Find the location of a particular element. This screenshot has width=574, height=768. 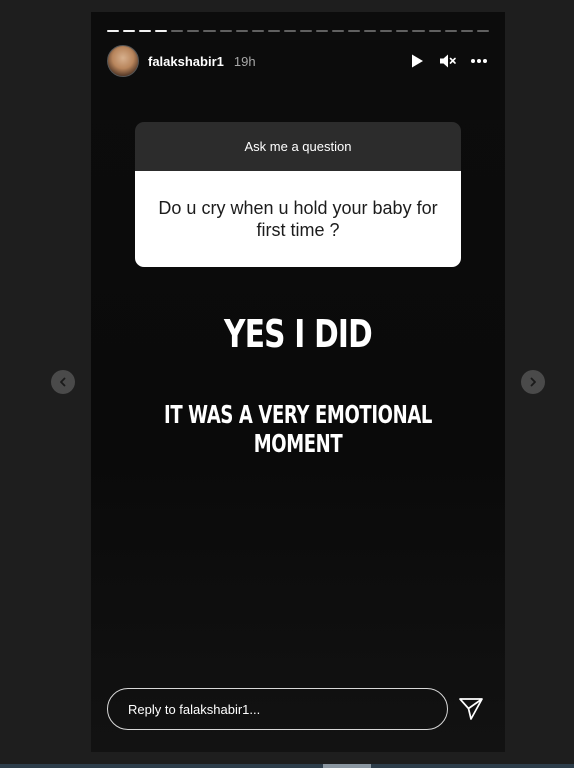

next-story-button is located at coordinates (533, 382).